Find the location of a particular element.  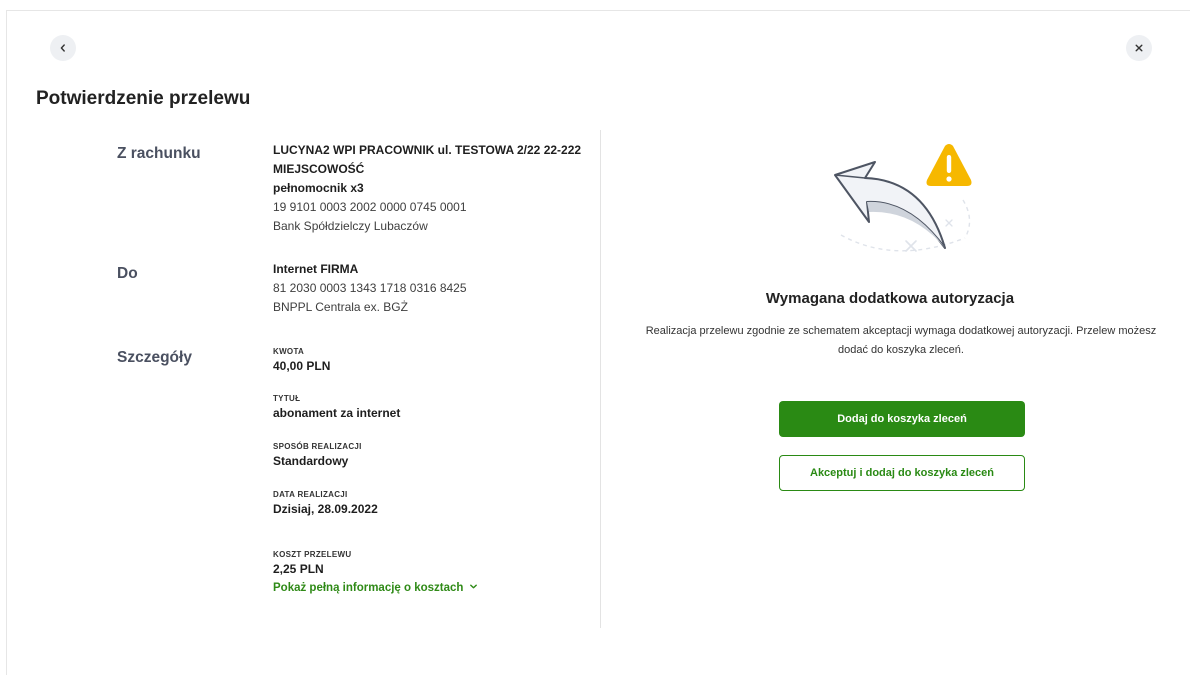

to-bank-name: BNPPL Centrala ex. BGŻ is located at coordinates (340, 307).